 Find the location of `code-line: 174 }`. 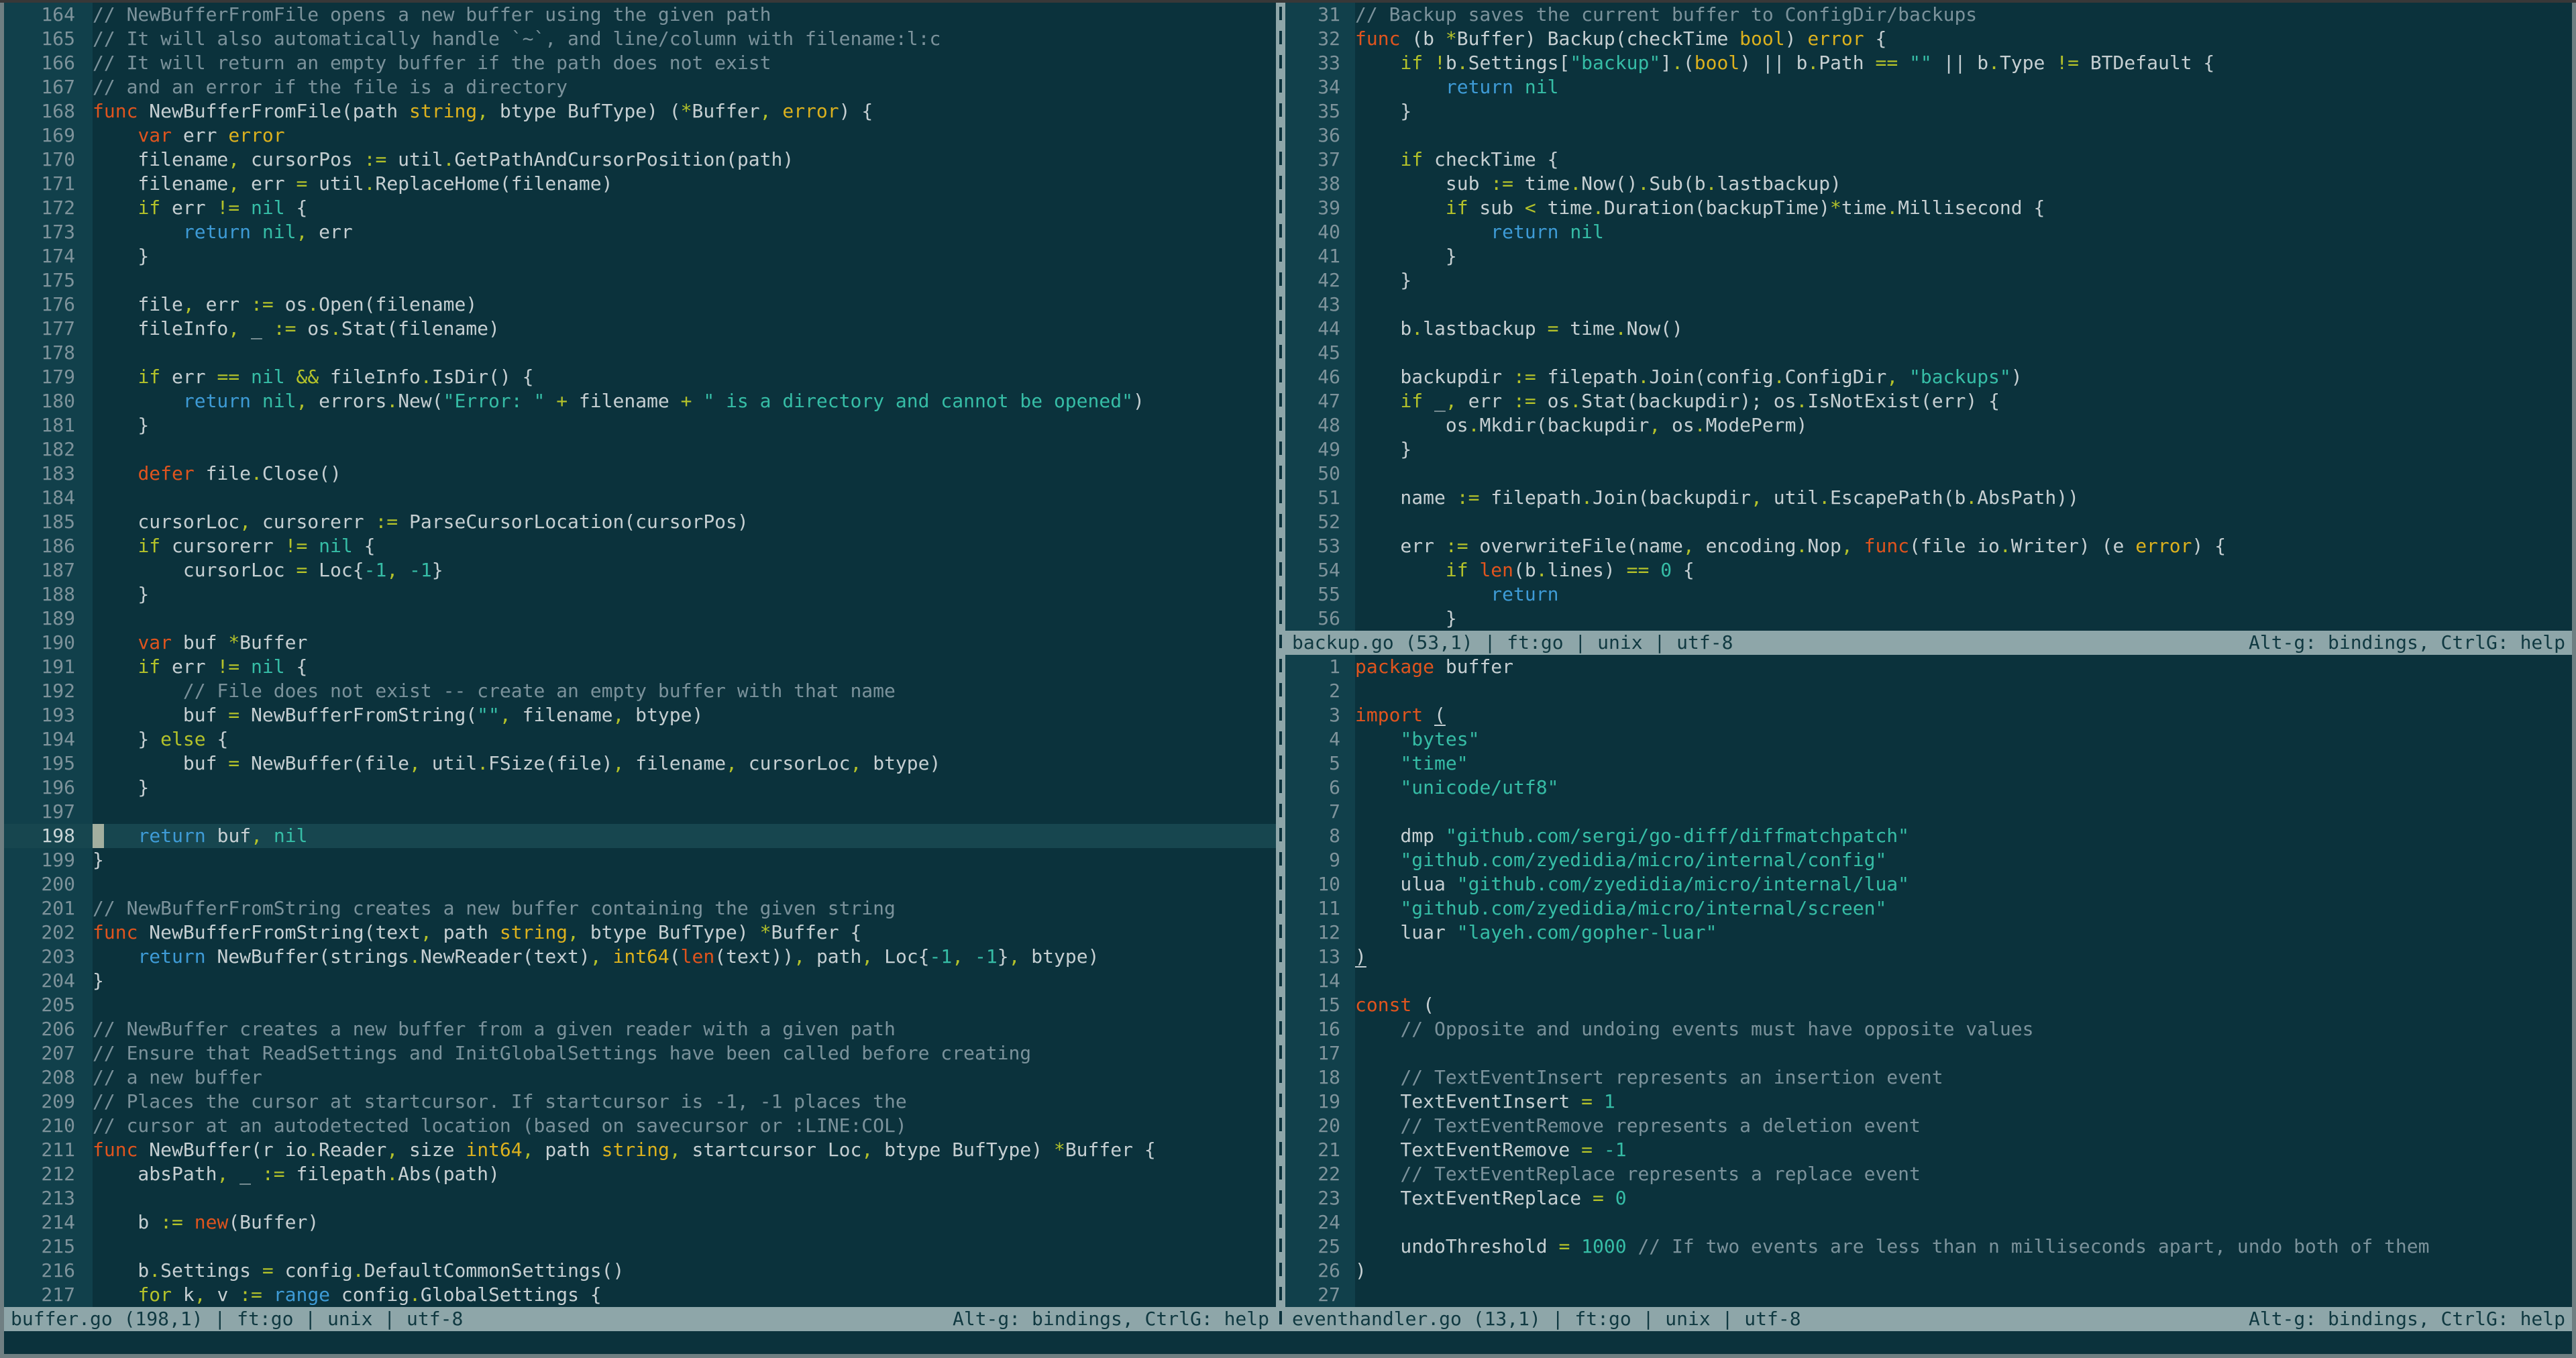

code-line: 174 } is located at coordinates (640, 256).